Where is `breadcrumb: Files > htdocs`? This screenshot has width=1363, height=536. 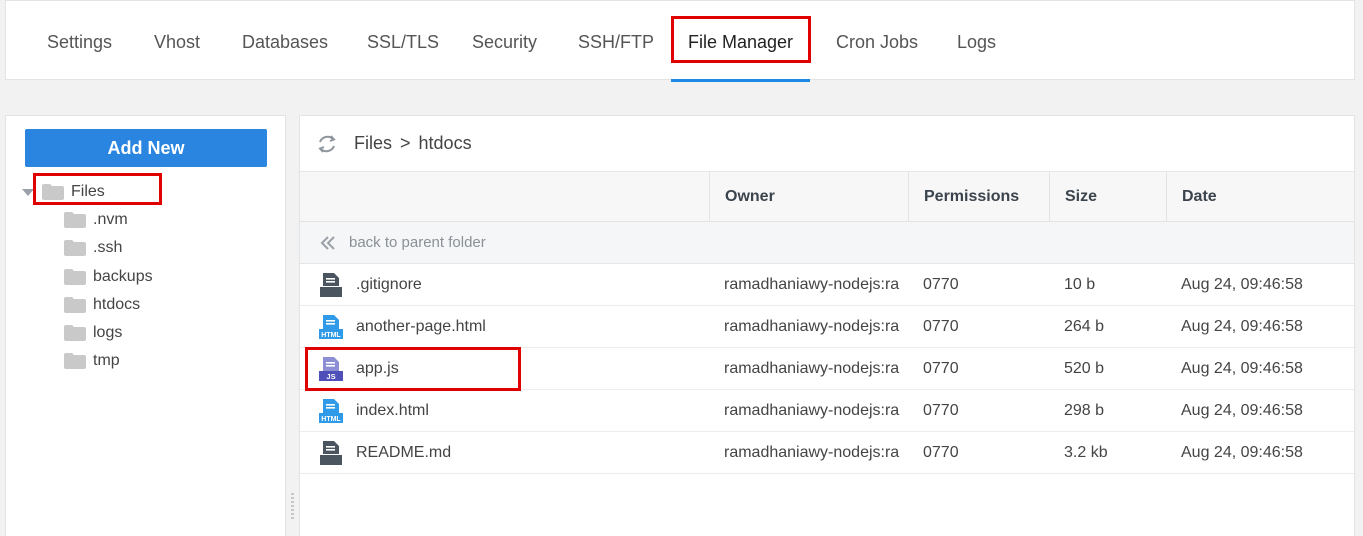
breadcrumb: Files > htdocs is located at coordinates (827, 144).